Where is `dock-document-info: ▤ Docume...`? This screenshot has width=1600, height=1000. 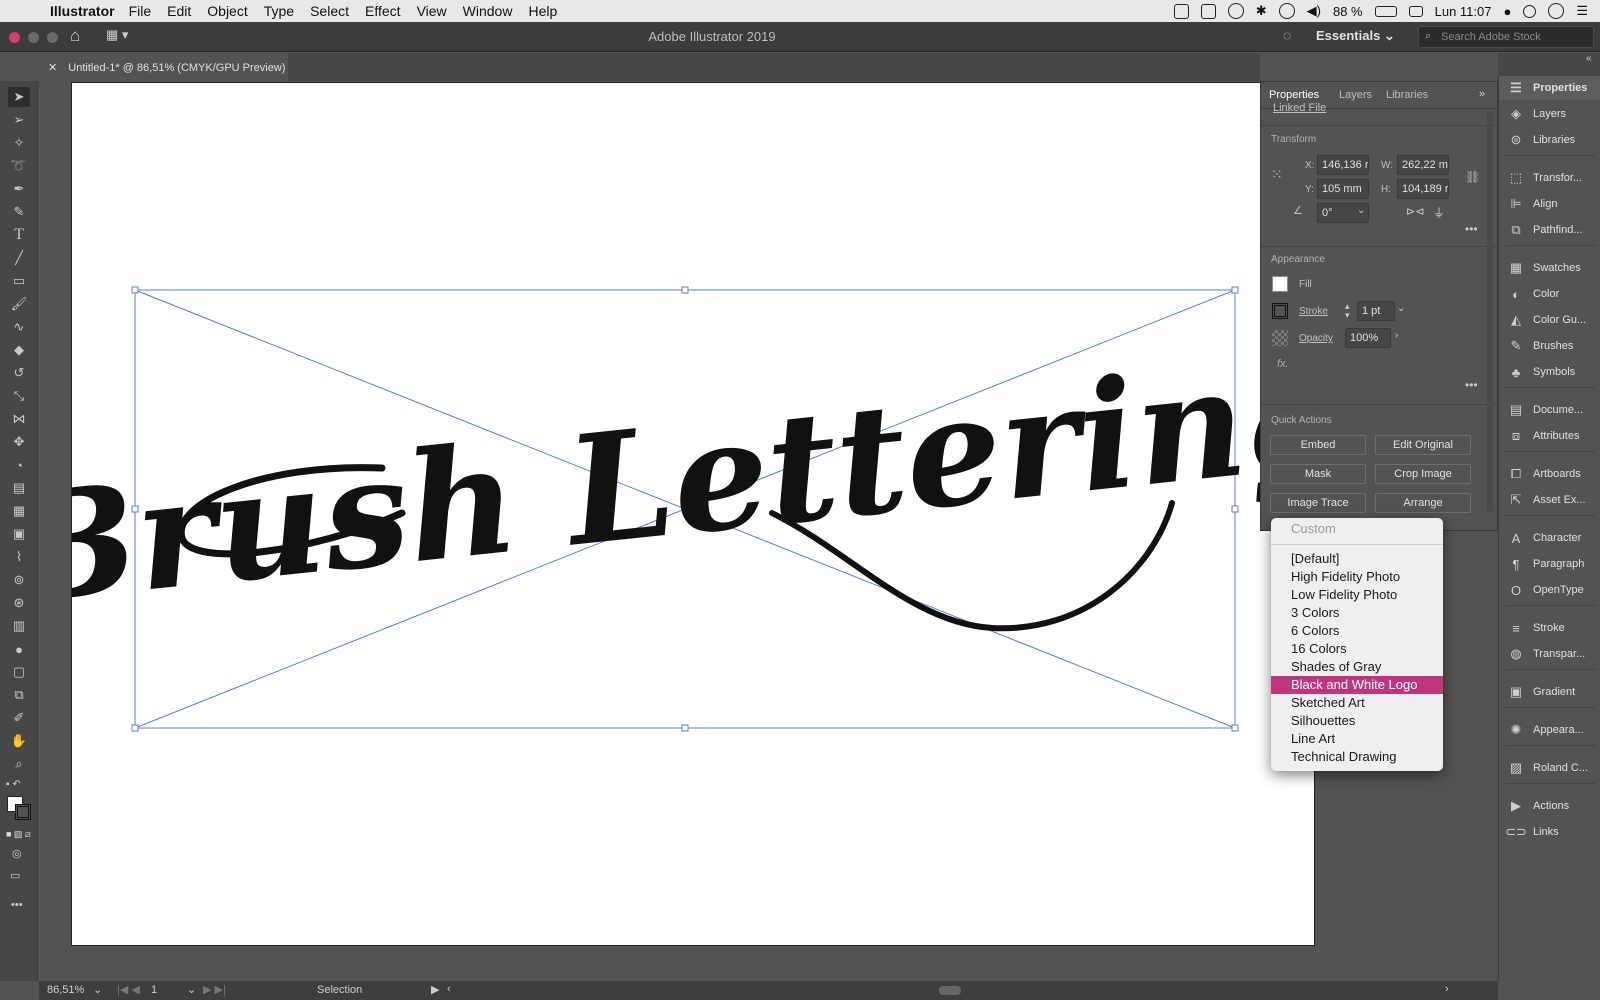 dock-document-info: ▤ Docume... is located at coordinates (1549, 410).